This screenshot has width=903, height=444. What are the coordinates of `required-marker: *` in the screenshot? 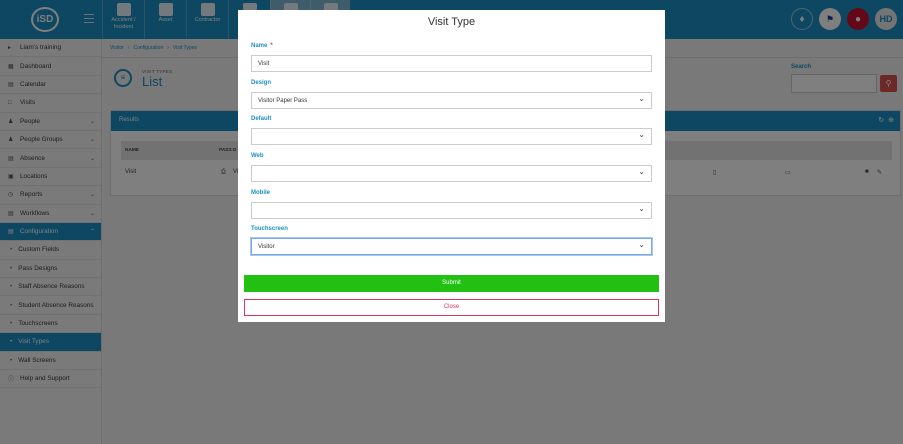 It's located at (271, 46).